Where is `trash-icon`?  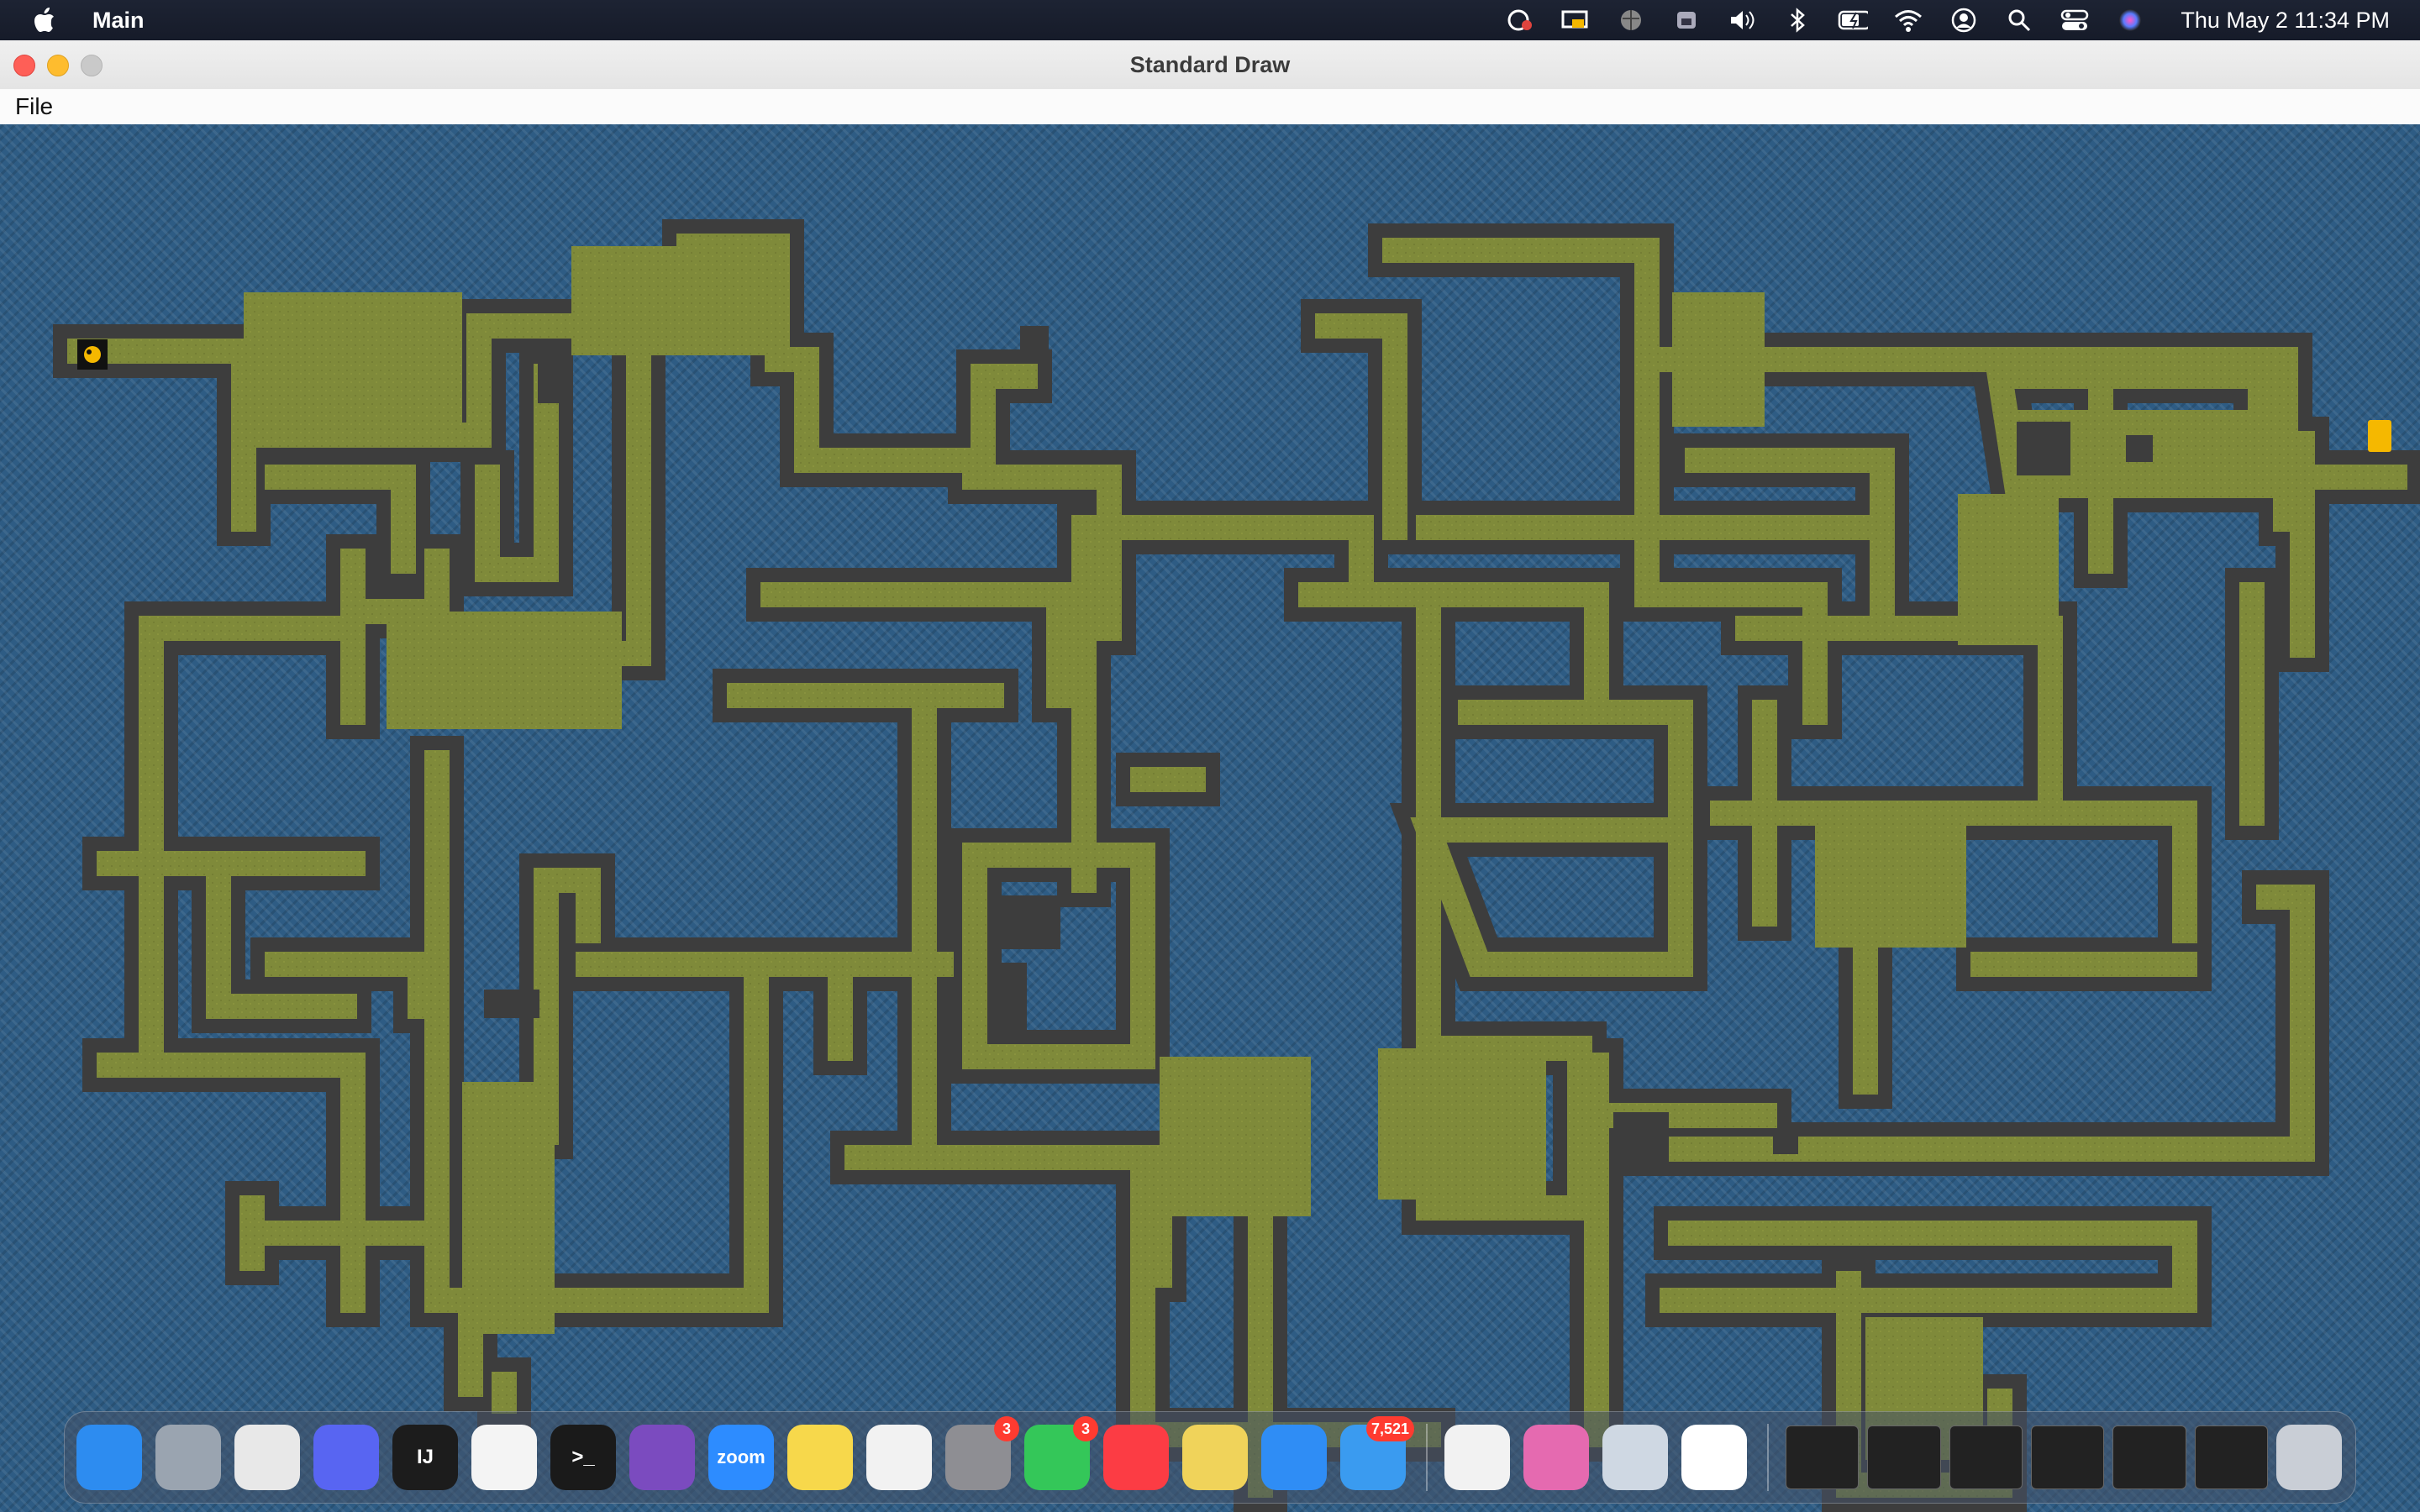 trash-icon is located at coordinates (2309, 1457).